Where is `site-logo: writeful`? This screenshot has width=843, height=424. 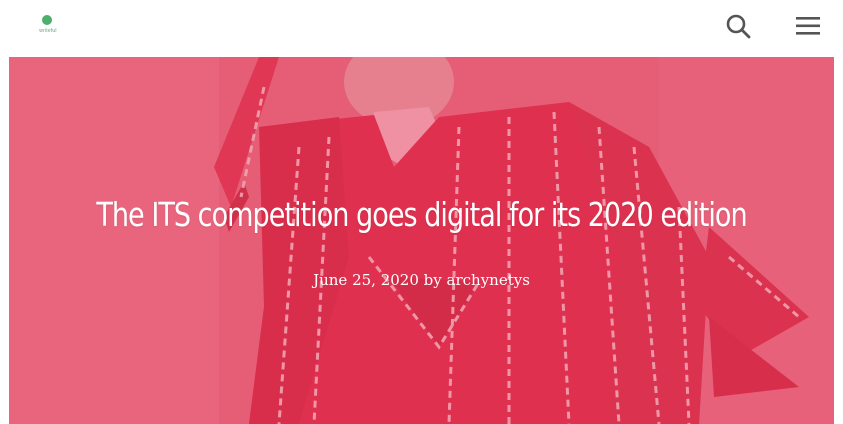
site-logo: writeful is located at coordinates (48, 25).